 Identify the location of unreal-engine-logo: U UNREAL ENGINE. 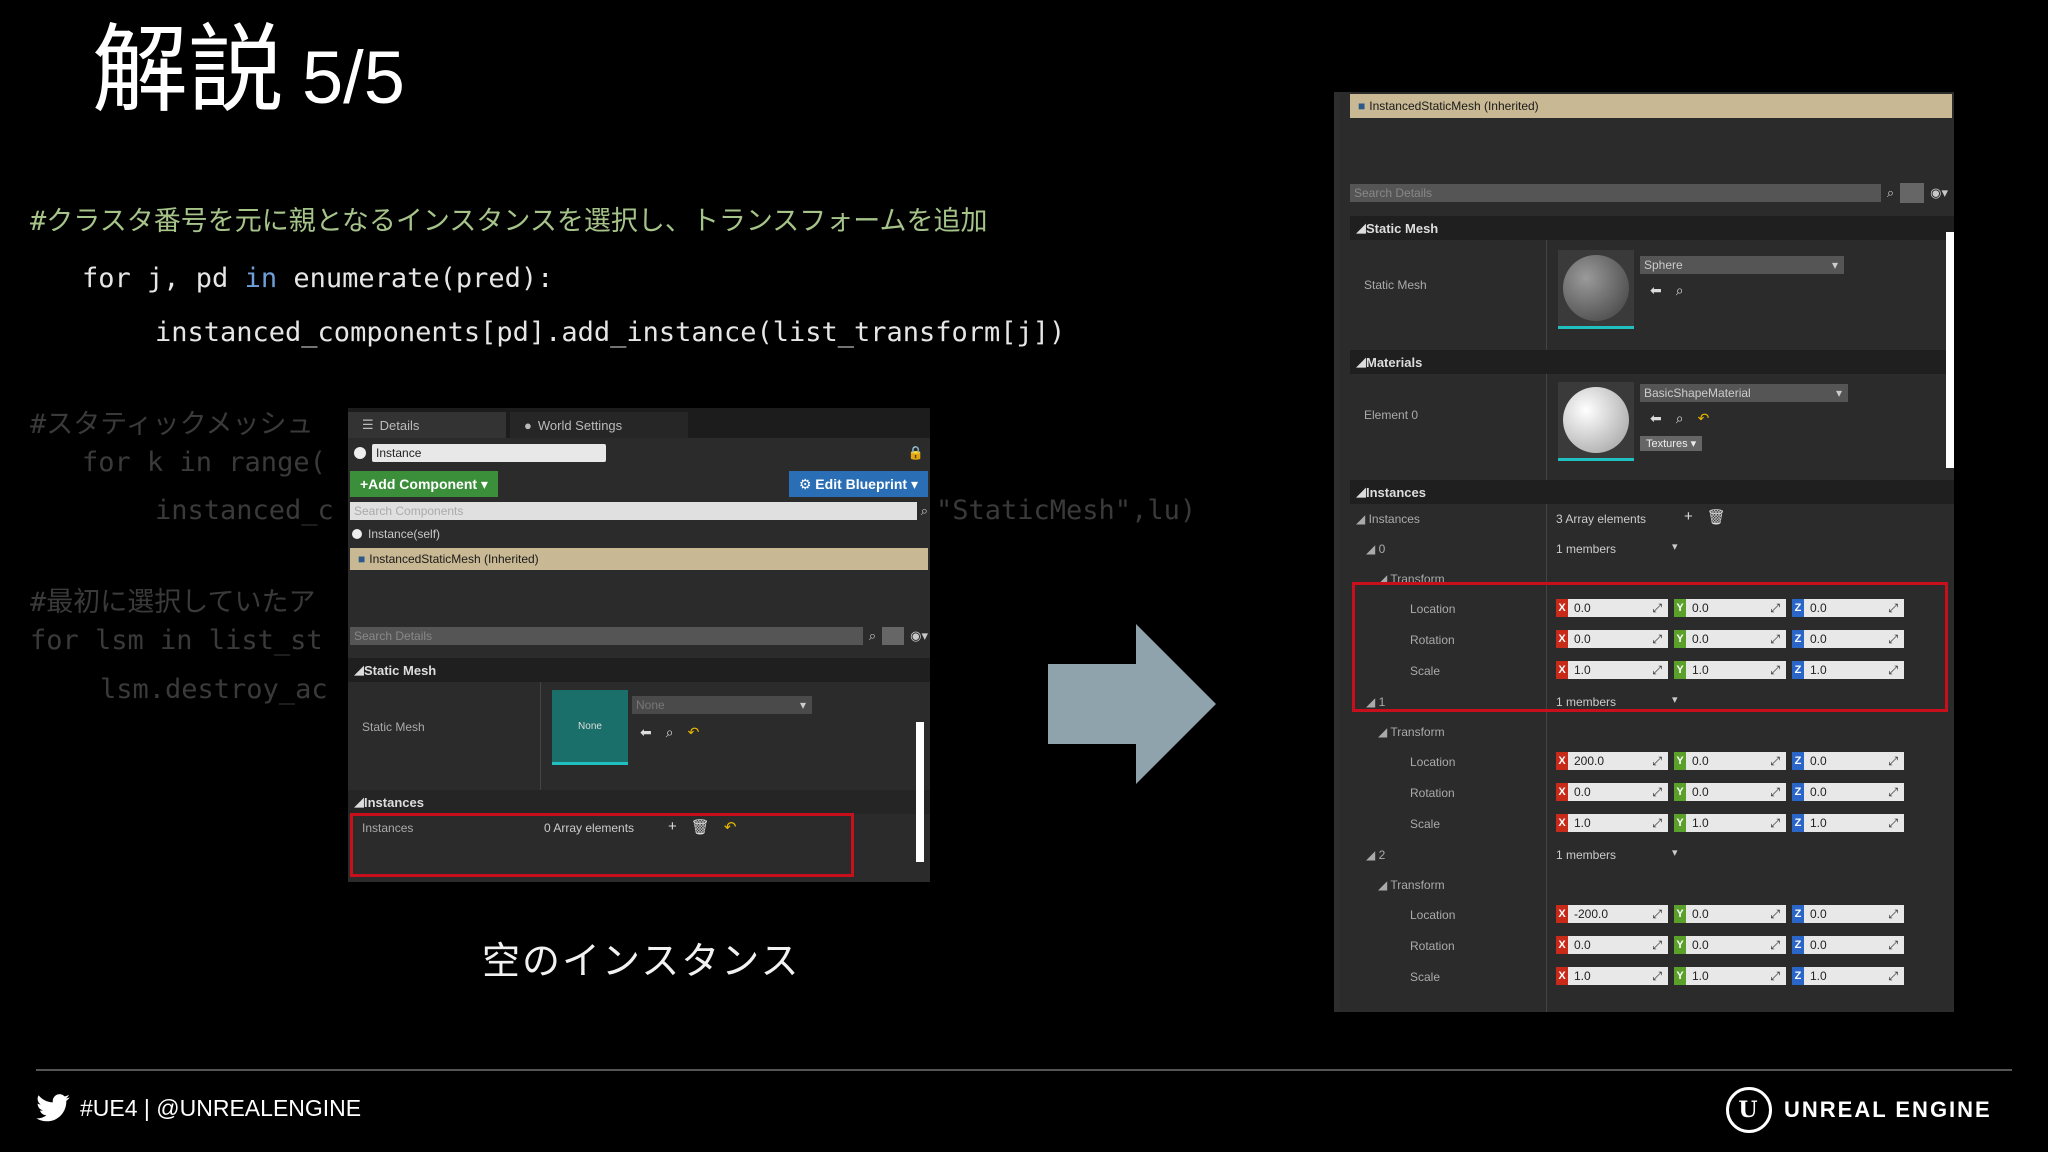
(1859, 1110).